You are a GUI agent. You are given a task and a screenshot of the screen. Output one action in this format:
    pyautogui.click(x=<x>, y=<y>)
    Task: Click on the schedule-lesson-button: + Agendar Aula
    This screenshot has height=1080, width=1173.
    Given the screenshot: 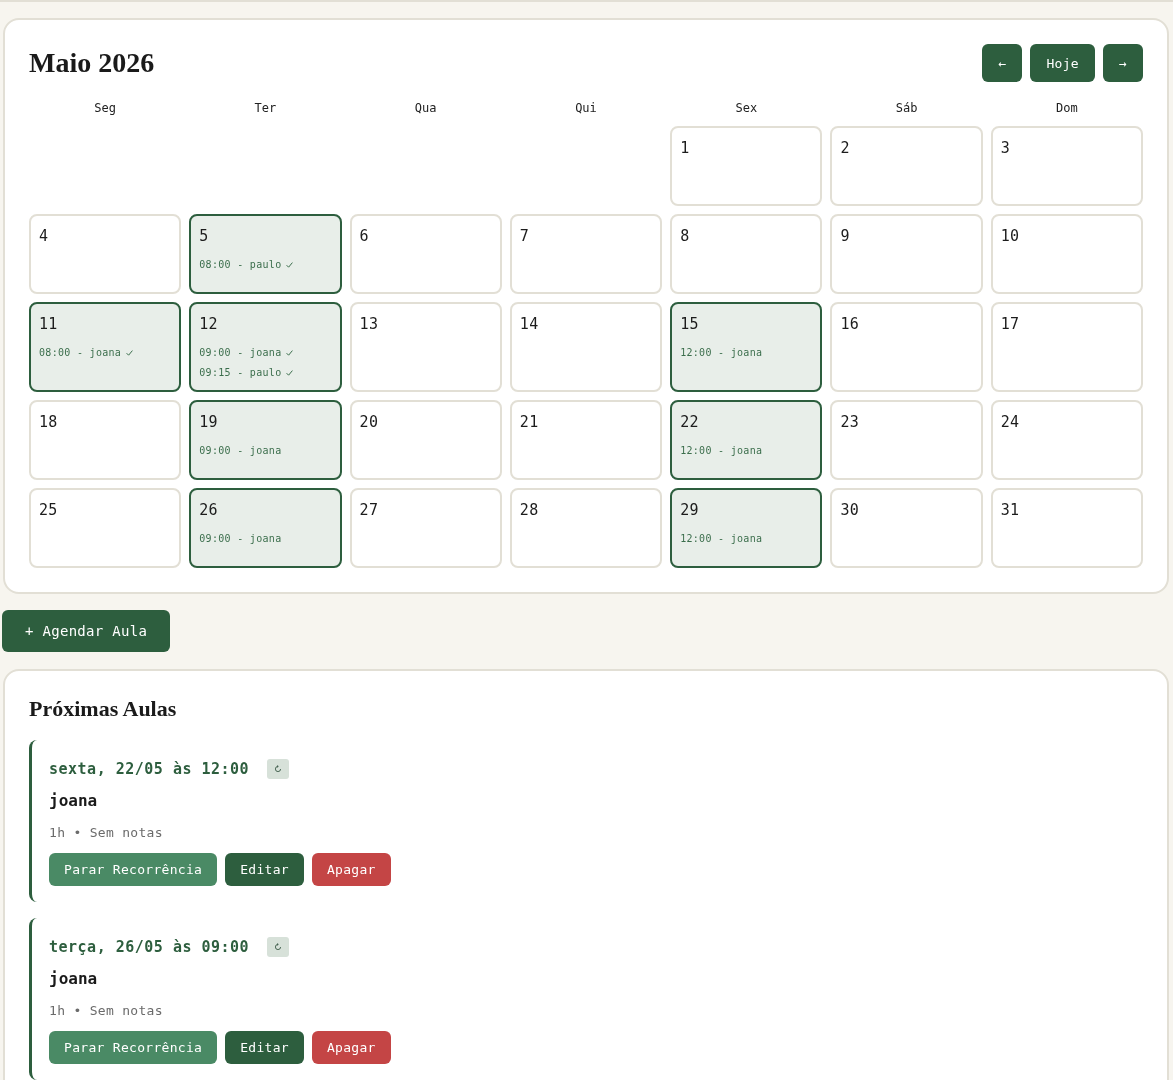 What is the action you would take?
    pyautogui.click(x=86, y=631)
    